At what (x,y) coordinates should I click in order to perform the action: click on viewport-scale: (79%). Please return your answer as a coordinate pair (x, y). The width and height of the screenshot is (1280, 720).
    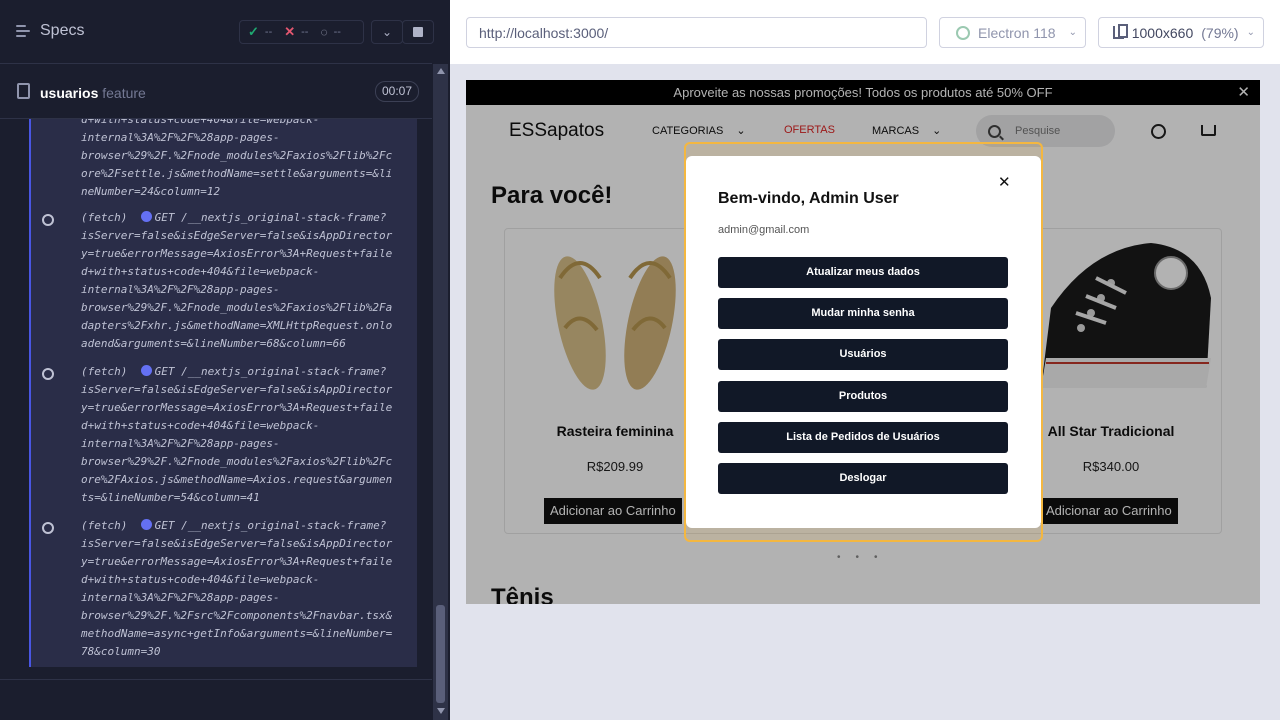
    Looking at the image, I should click on (1220, 32).